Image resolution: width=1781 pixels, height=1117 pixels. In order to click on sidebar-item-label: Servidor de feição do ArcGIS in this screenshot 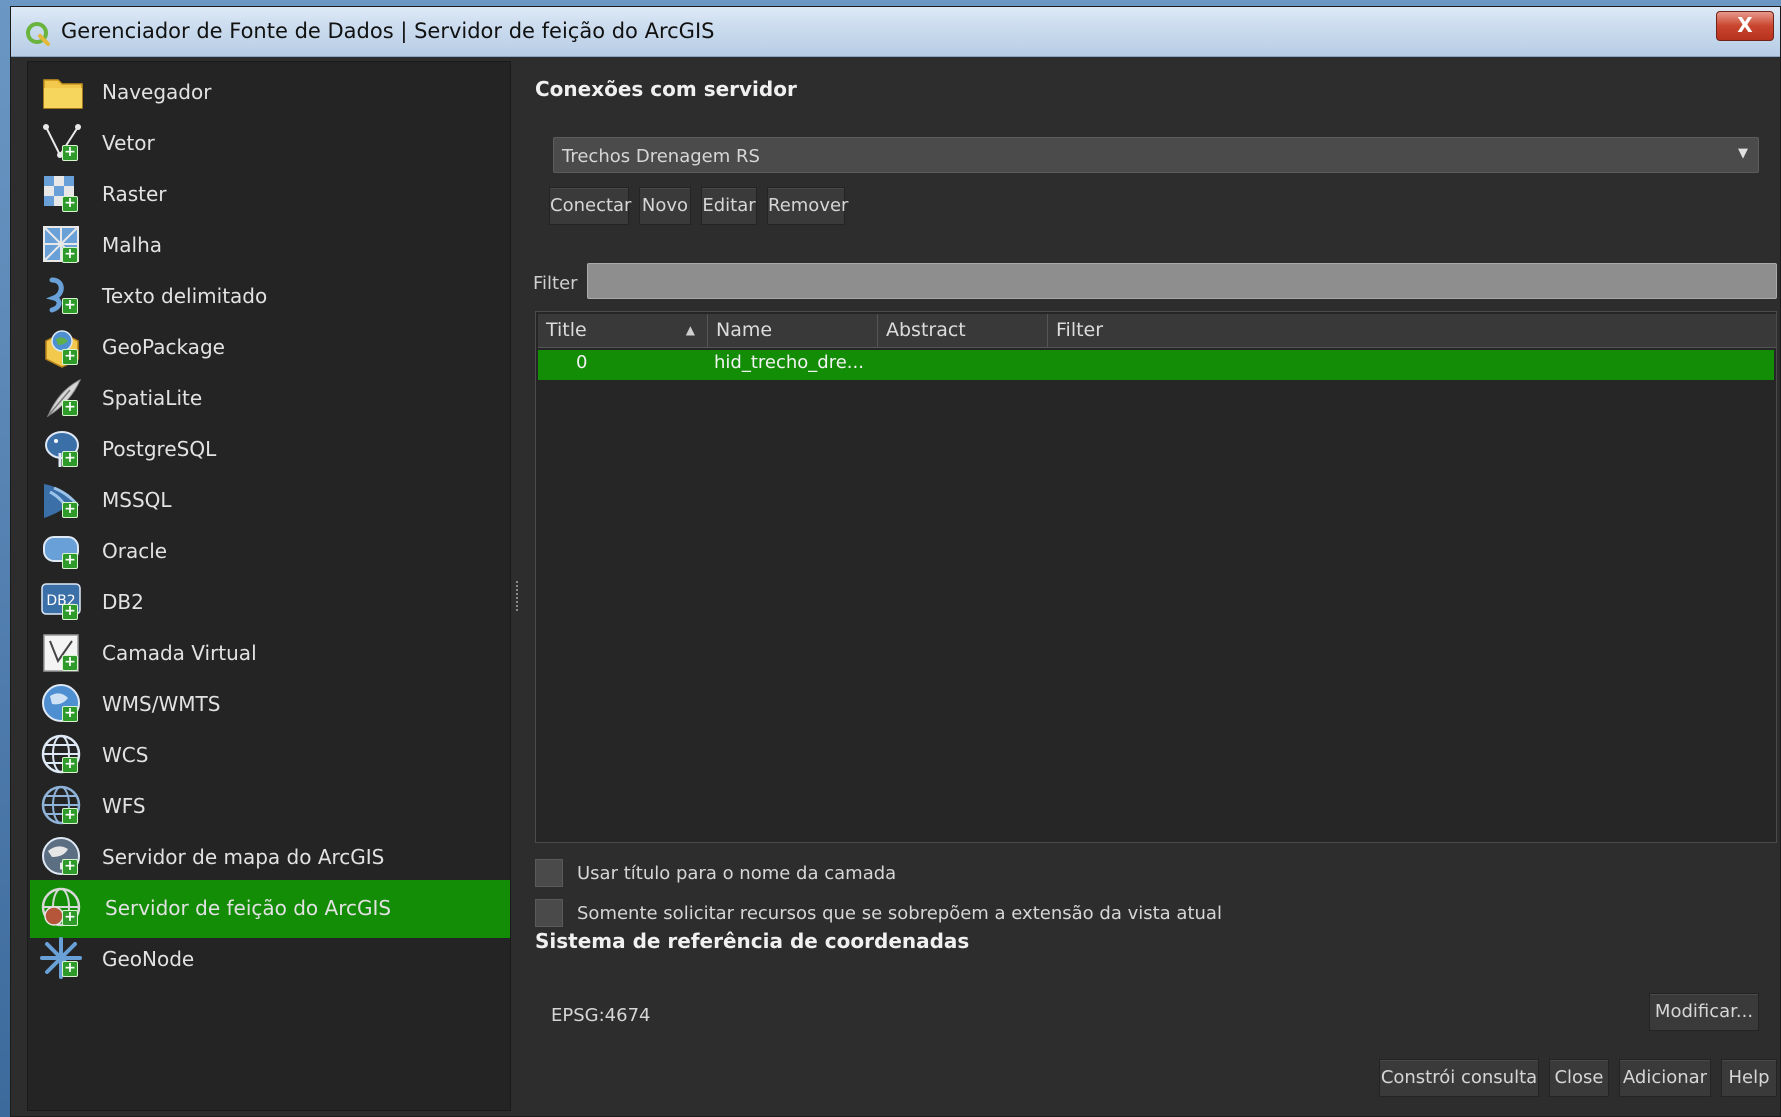, I will do `click(248, 908)`.